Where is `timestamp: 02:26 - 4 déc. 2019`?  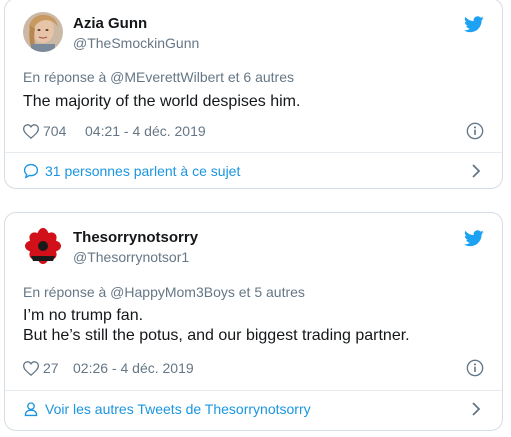 timestamp: 02:26 - 4 déc. 2019 is located at coordinates (133, 368).